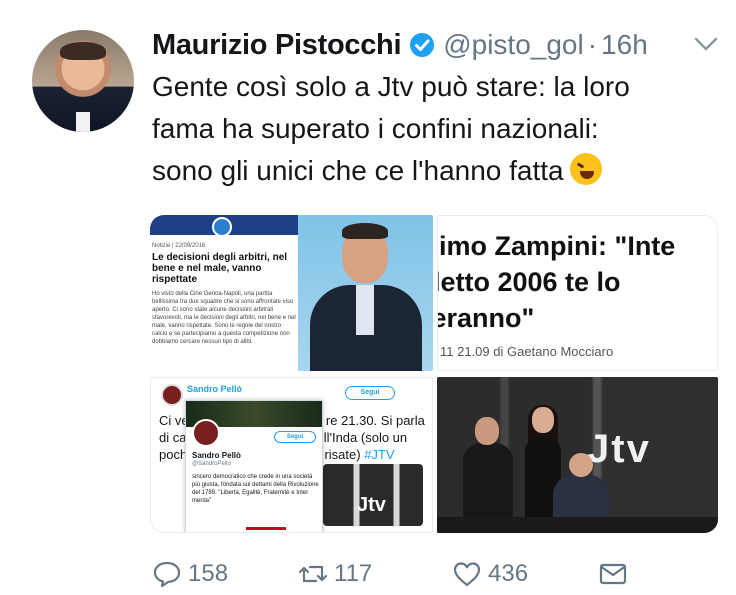  Describe the element at coordinates (353, 573) in the screenshot. I see `retweet-count: 117` at that location.